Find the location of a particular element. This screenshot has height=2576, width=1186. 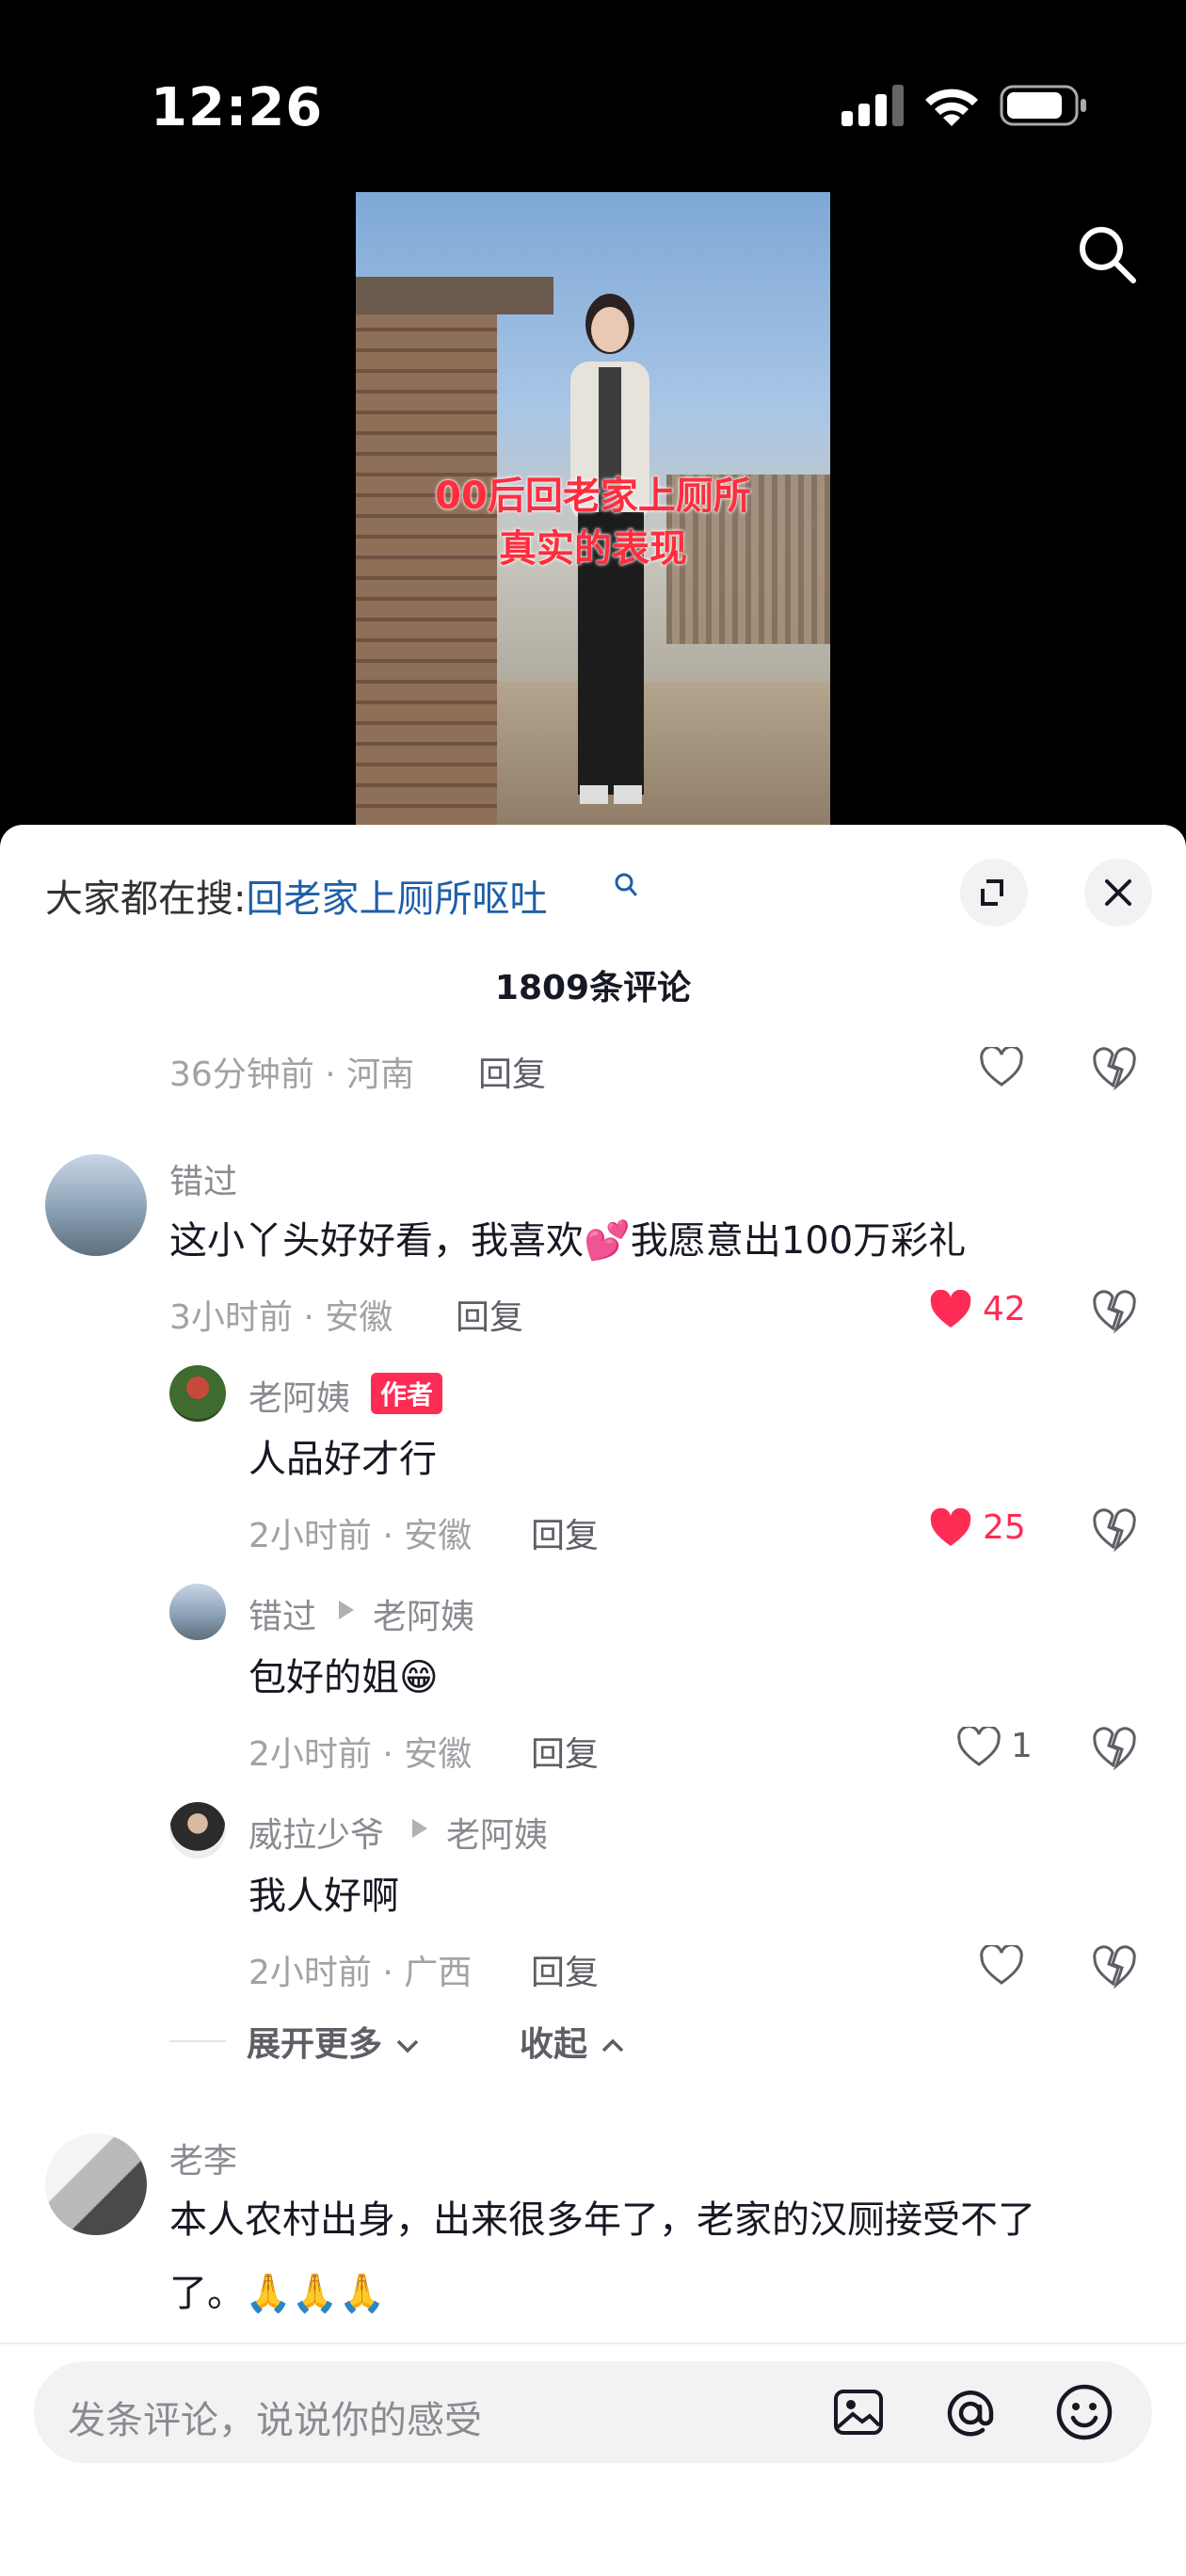

comment-meta: 36分钟前 · 河南 is located at coordinates (292, 1074).